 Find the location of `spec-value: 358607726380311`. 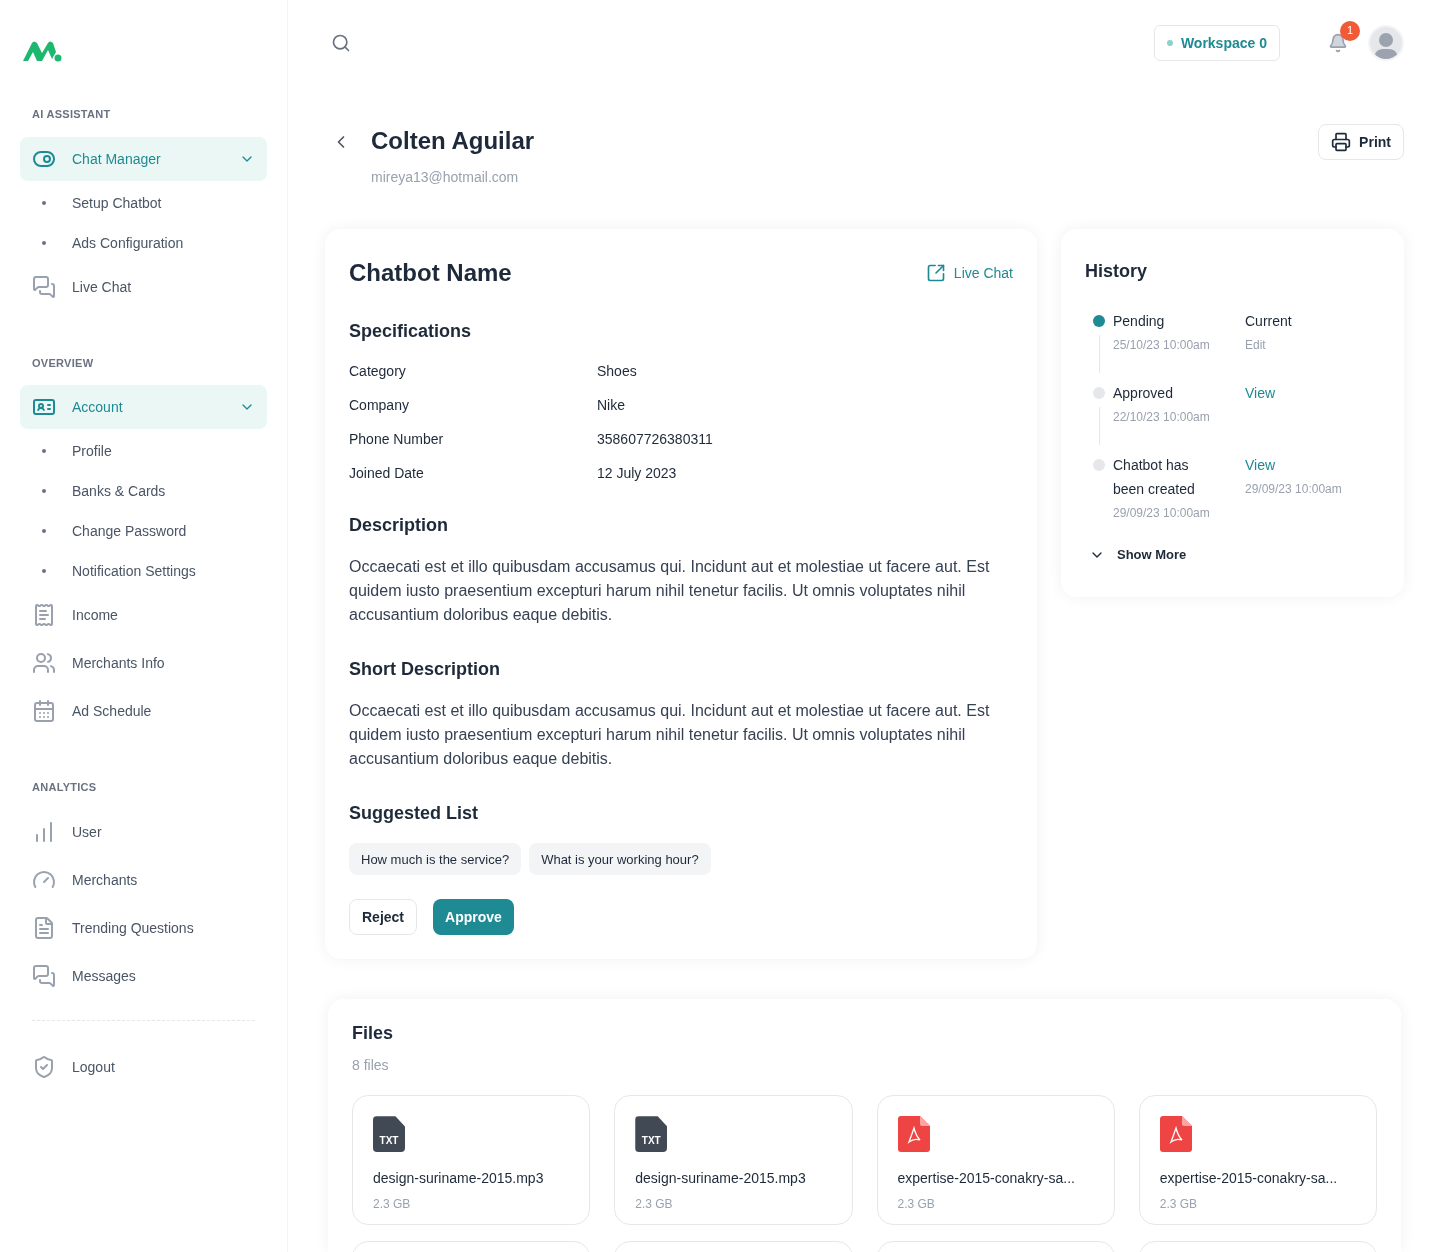

spec-value: 358607726380311 is located at coordinates (655, 440).